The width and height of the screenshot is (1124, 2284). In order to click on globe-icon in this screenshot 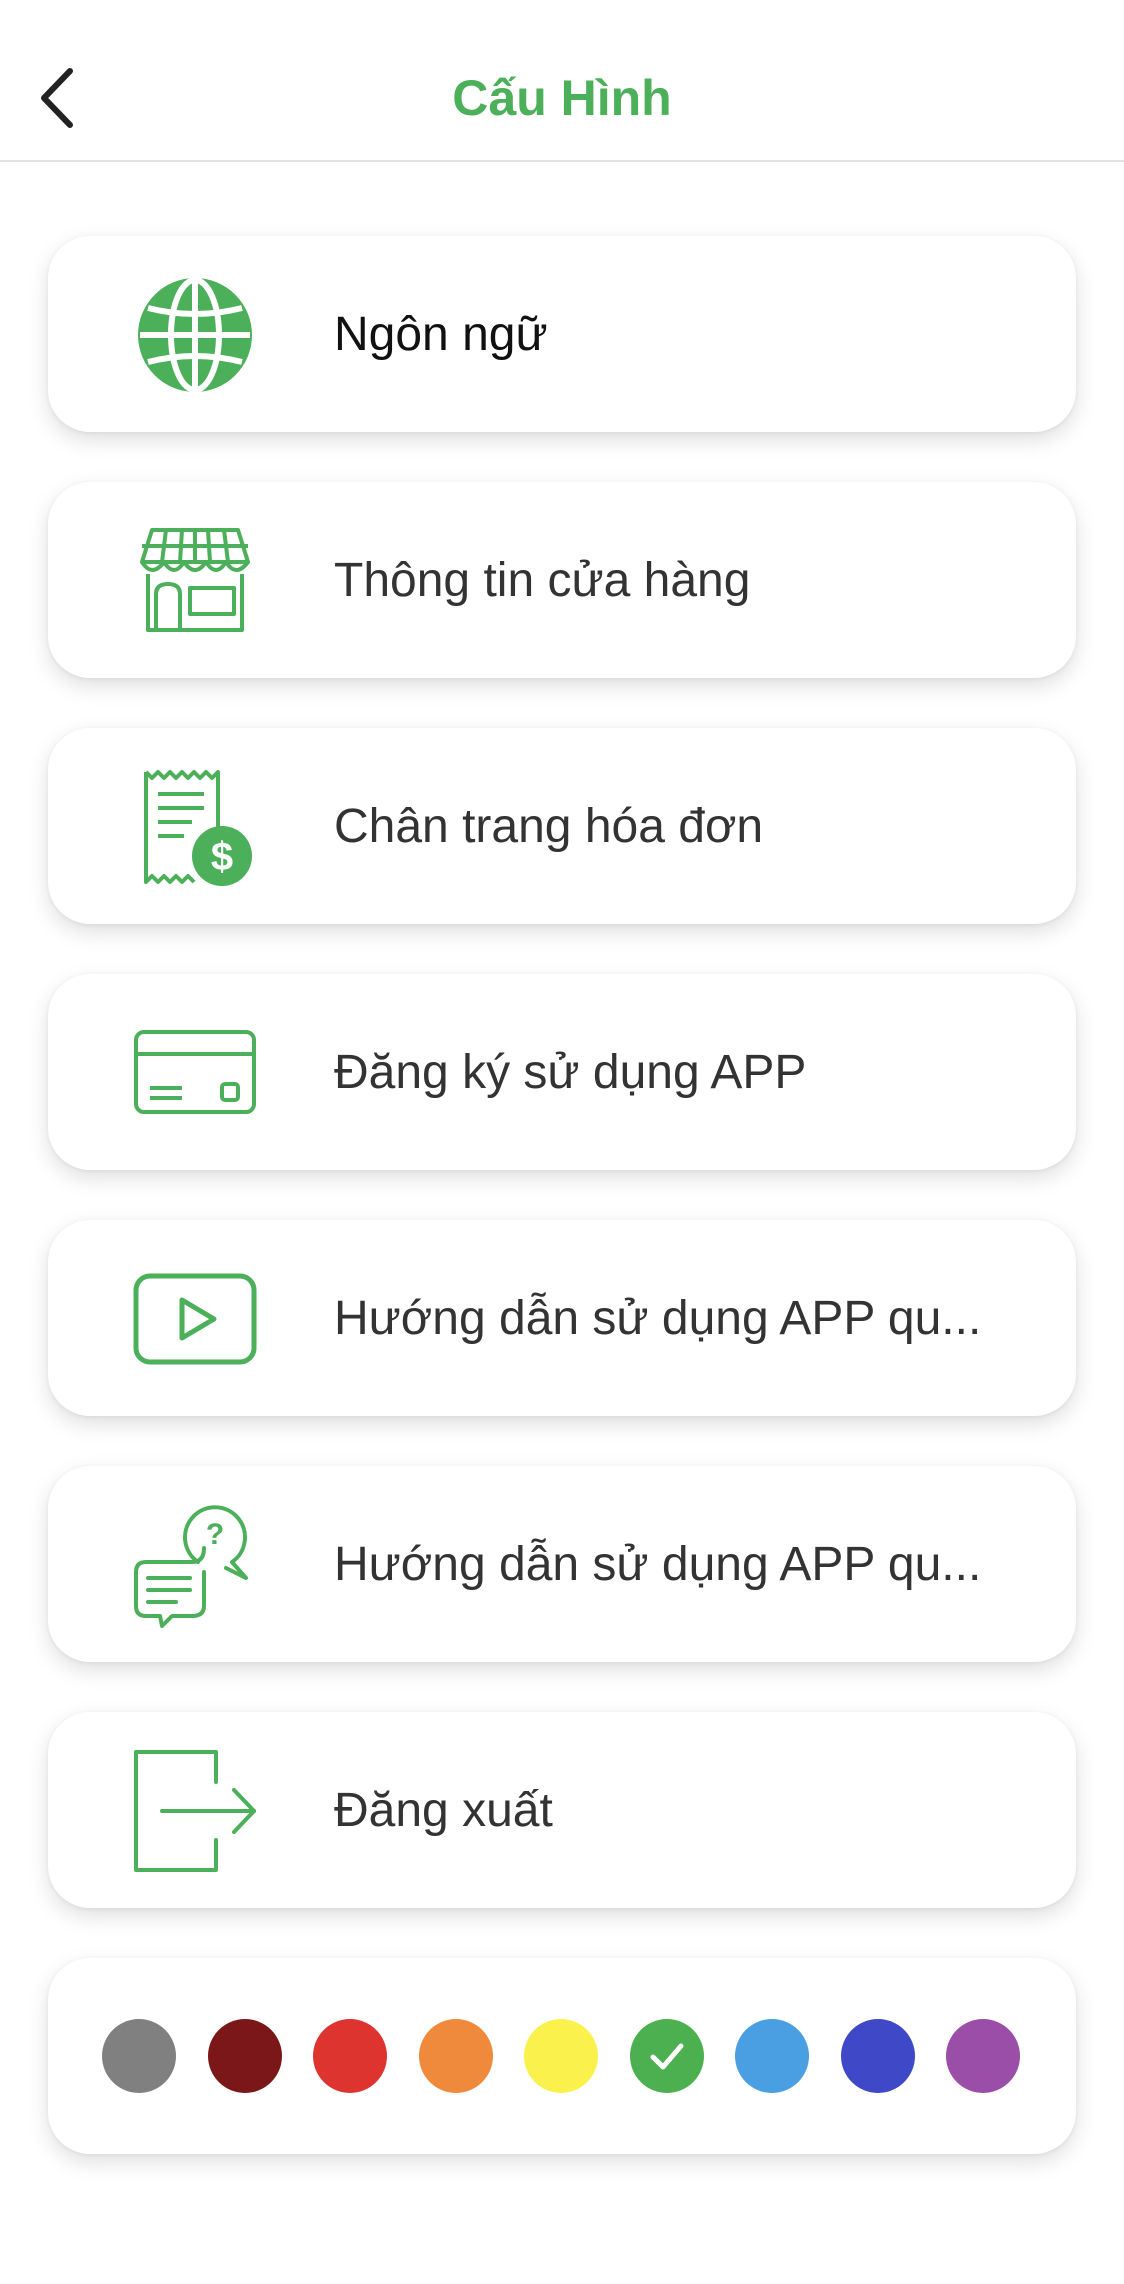, I will do `click(195, 335)`.